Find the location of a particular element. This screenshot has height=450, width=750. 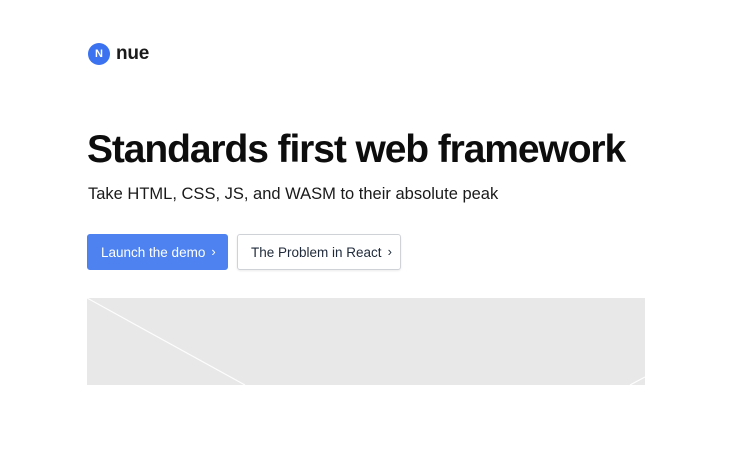

preview-image-placeholder is located at coordinates (366, 341).